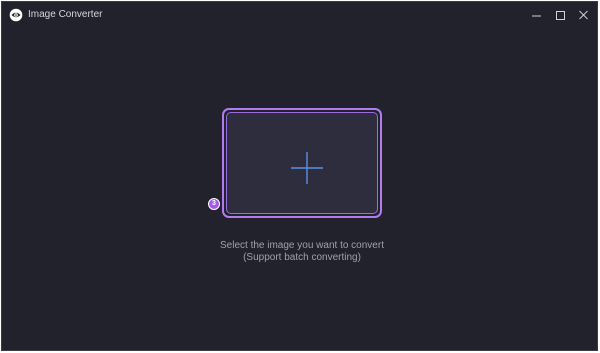  What do you see at coordinates (299, 15) in the screenshot?
I see `title-bar: Image Converter` at bounding box center [299, 15].